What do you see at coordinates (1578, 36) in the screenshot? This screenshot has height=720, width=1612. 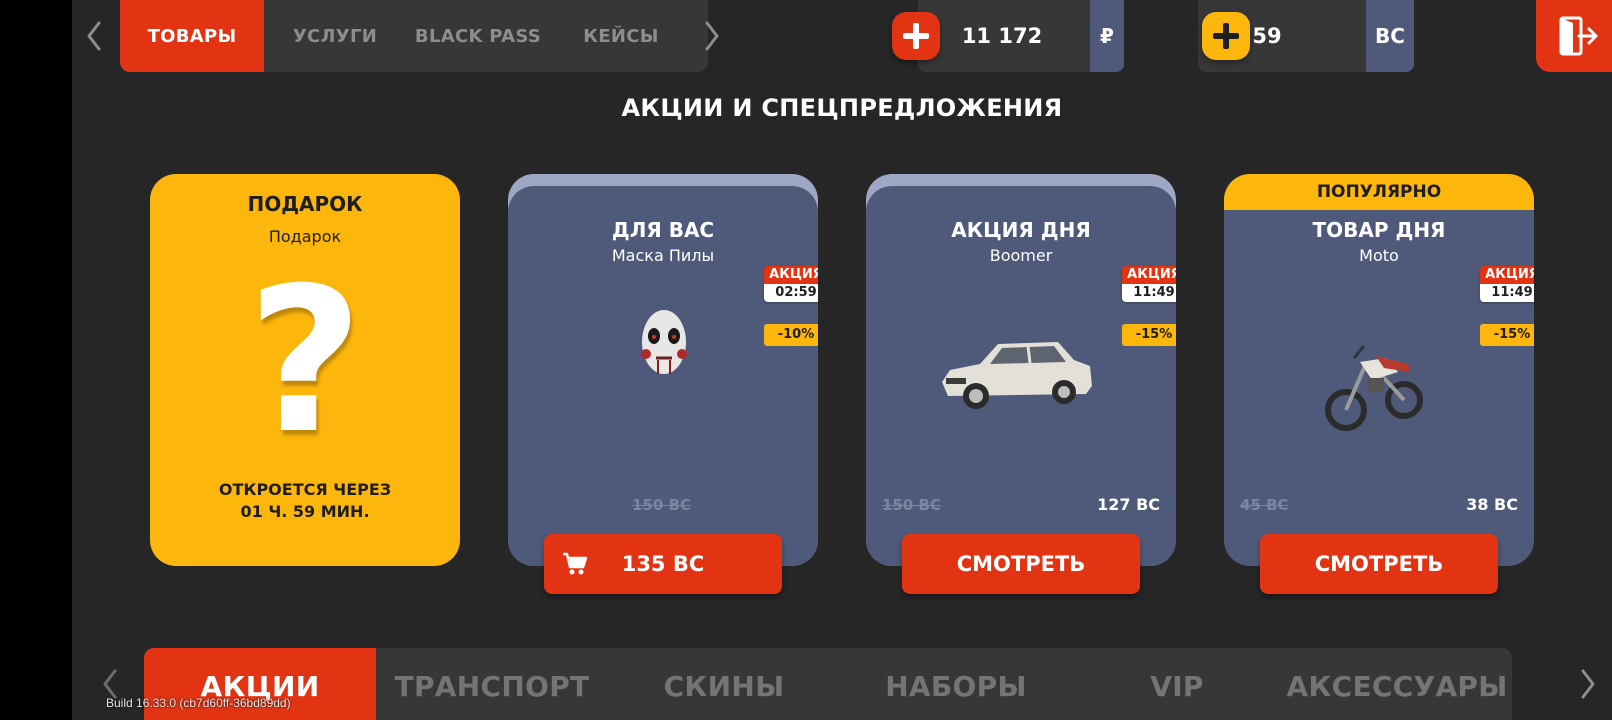 I see `exit-door-icon` at bounding box center [1578, 36].